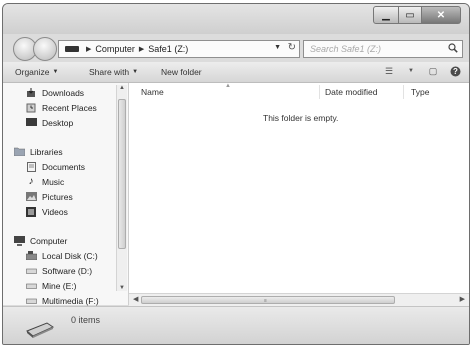  I want to click on nav-pane-scrollbar: ▲ ▼, so click(121, 188).